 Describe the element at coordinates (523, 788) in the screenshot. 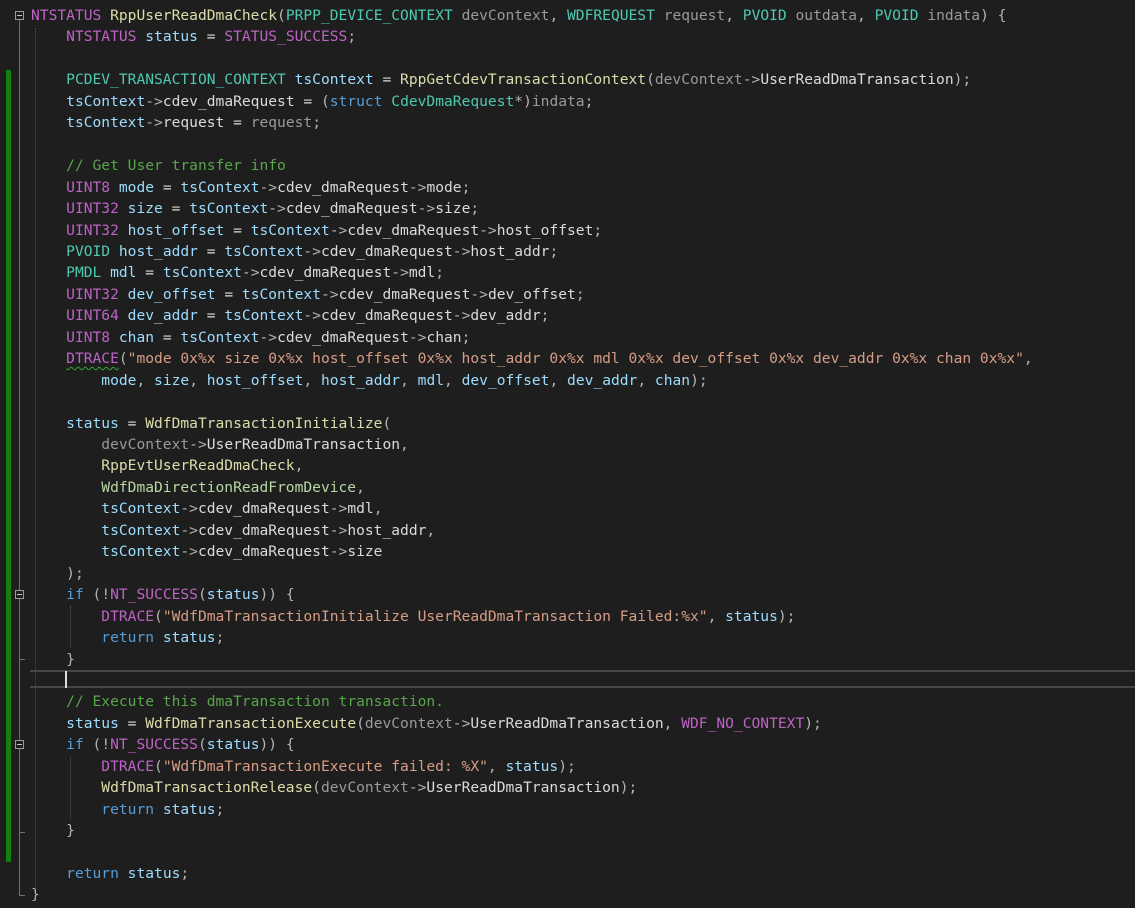

I see `code-token: UserReadDmaTransaction` at that location.